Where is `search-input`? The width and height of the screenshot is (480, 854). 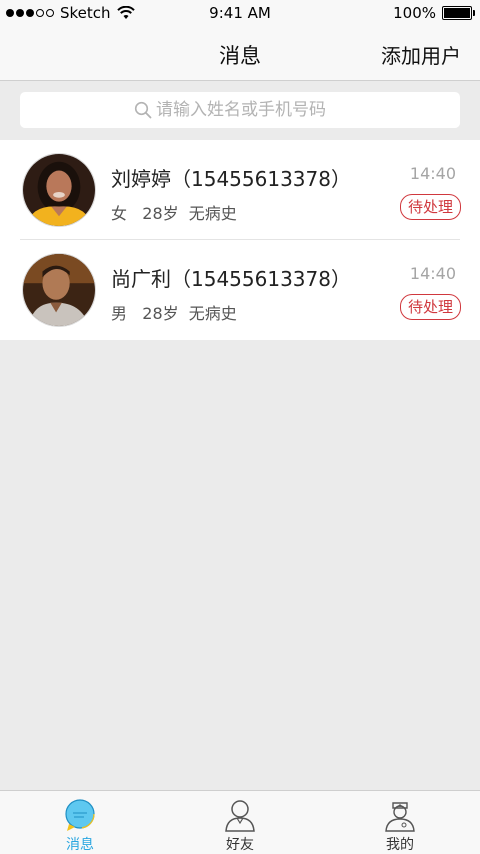 search-input is located at coordinates (251, 110).